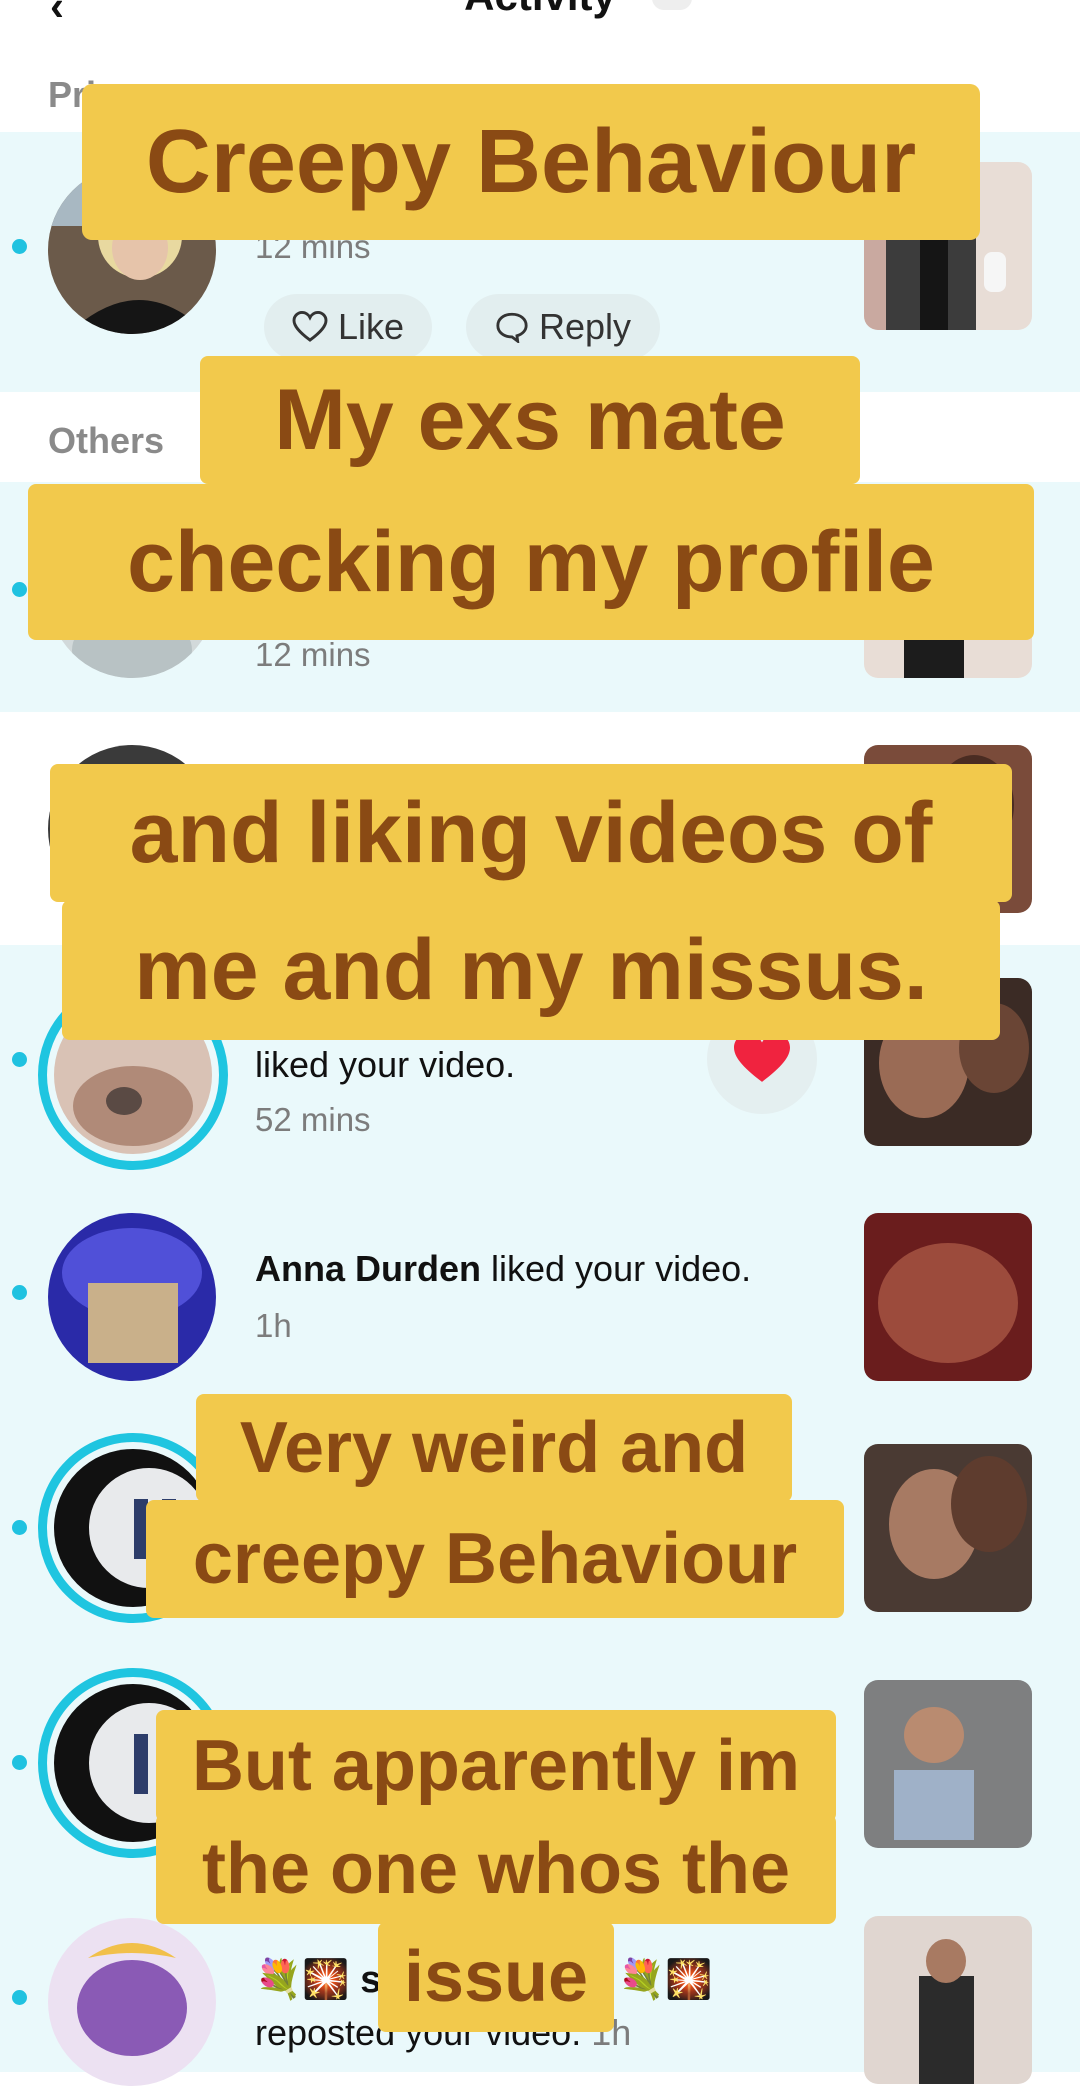 This screenshot has height=2086, width=1080. Describe the element at coordinates (585, 326) in the screenshot. I see `reply-label: Reply` at that location.